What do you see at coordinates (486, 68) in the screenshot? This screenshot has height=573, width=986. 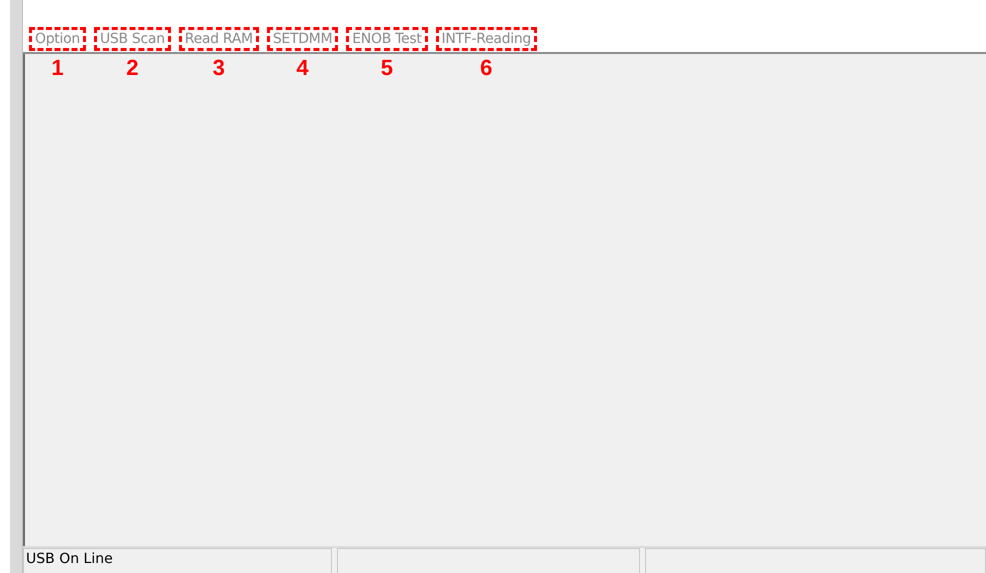 I see `annotation-number: 6` at bounding box center [486, 68].